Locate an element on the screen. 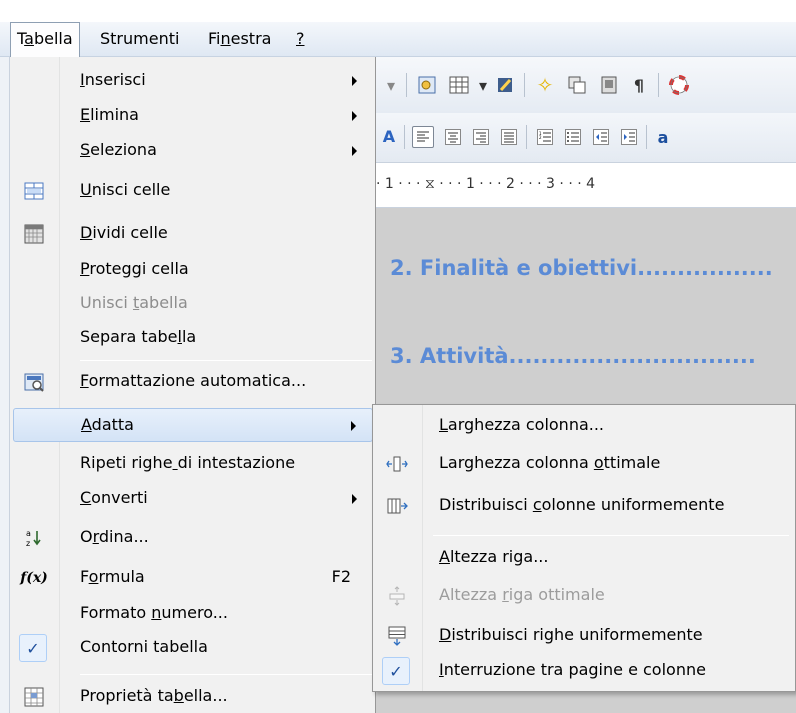 This screenshot has height=713, width=796. font-color-icon: A is located at coordinates (389, 136).